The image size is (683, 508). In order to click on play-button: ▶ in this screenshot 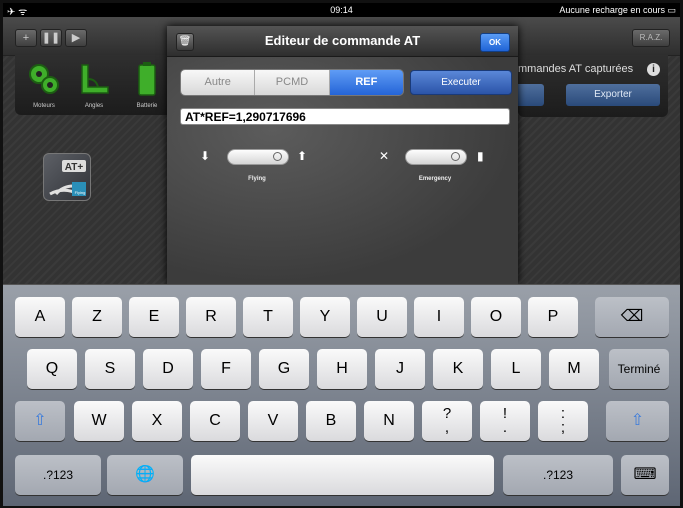, I will do `click(76, 38)`.